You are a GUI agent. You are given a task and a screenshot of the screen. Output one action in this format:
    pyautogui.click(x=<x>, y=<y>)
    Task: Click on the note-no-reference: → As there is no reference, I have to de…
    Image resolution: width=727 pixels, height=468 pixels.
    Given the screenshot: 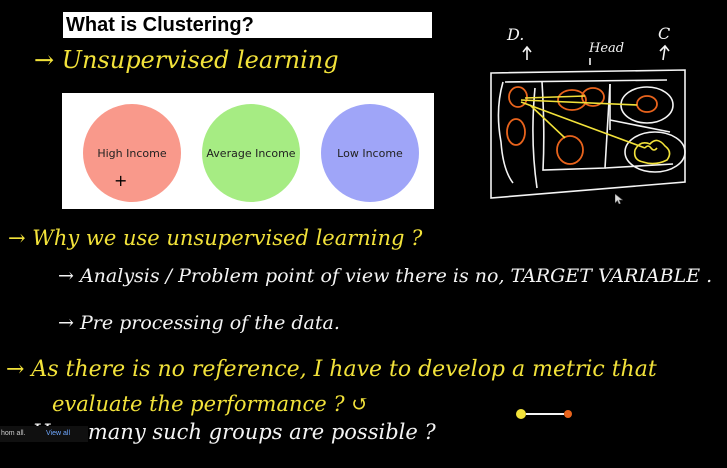 What is the action you would take?
    pyautogui.click(x=331, y=369)
    